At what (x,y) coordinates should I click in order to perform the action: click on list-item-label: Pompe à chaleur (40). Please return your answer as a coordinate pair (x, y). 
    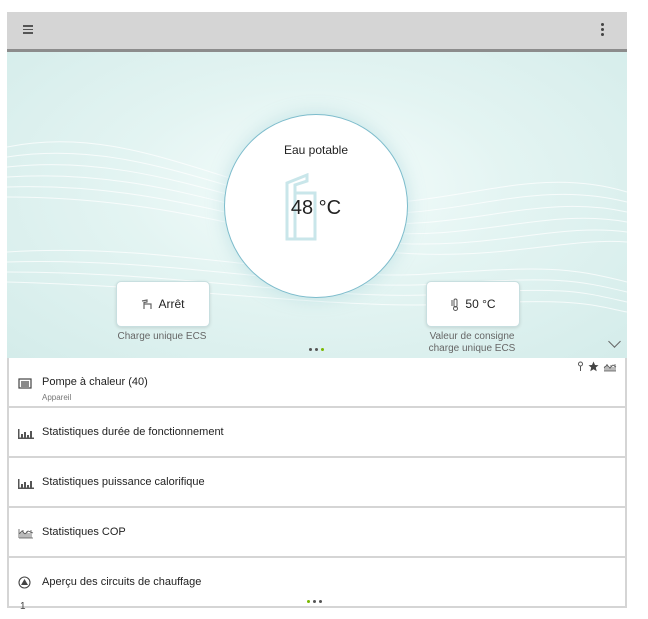
    Looking at the image, I should click on (95, 382).